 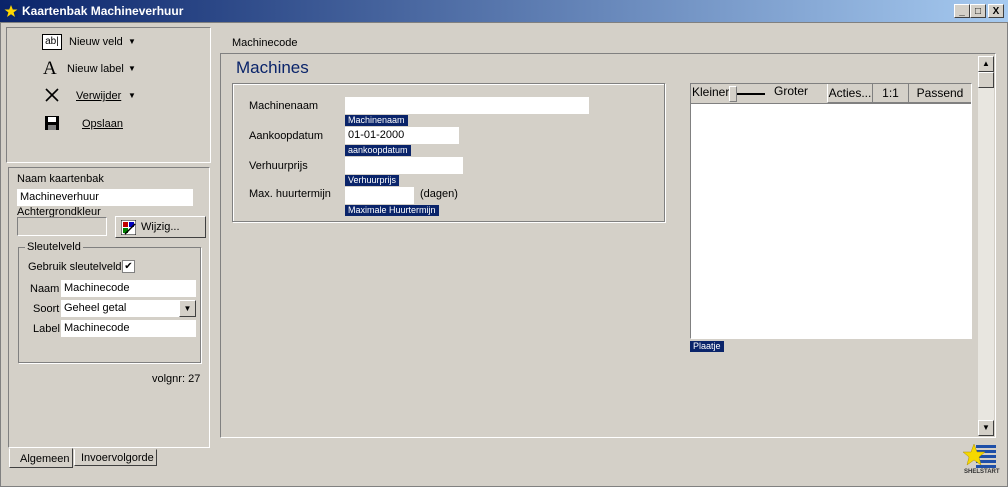 What do you see at coordinates (467, 105) in the screenshot?
I see `machinenaam-input` at bounding box center [467, 105].